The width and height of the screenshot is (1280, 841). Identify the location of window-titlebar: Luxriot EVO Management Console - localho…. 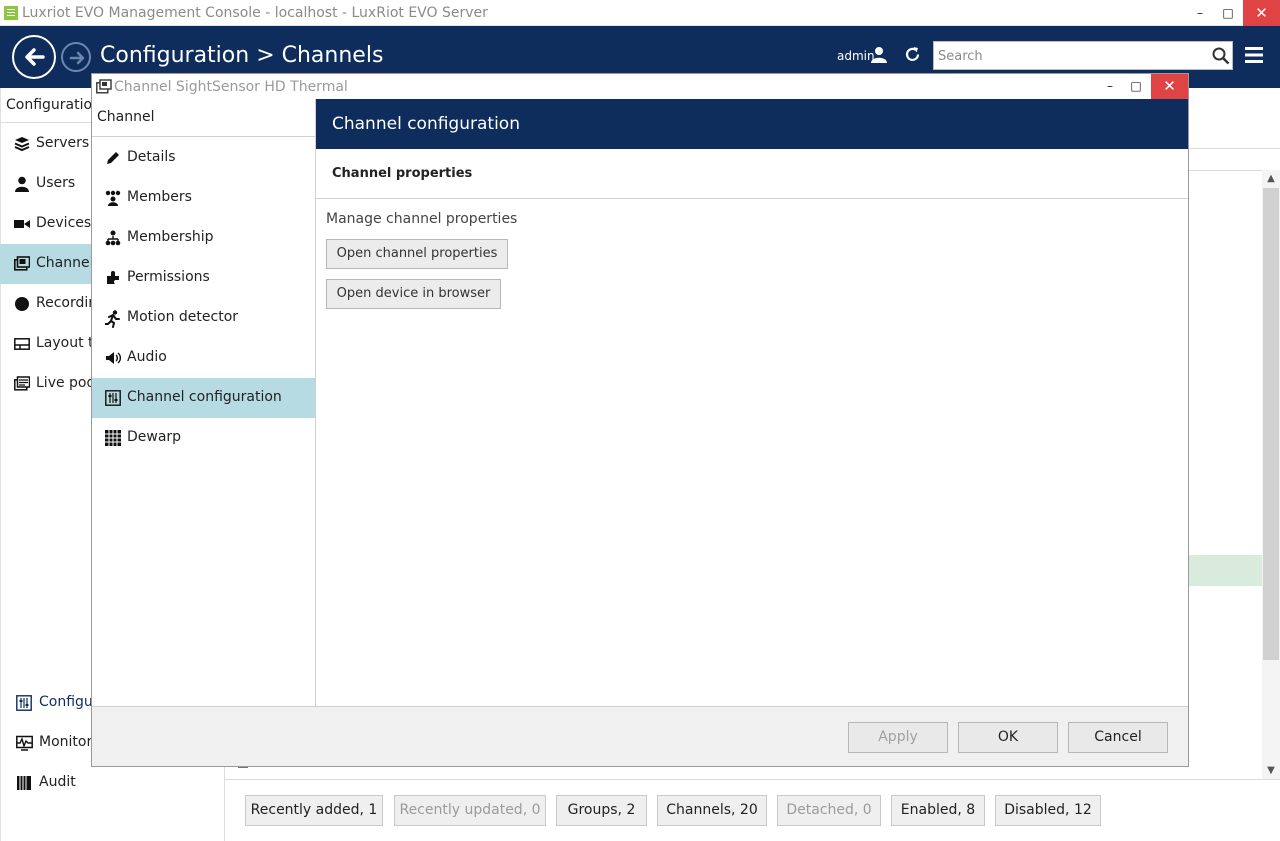
(640, 13).